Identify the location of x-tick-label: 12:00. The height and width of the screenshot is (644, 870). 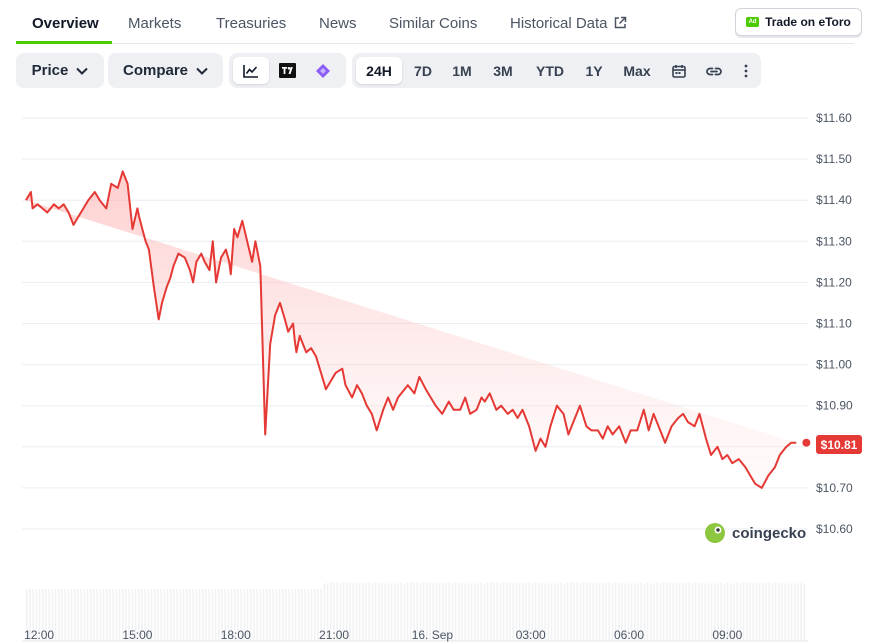
(39, 635).